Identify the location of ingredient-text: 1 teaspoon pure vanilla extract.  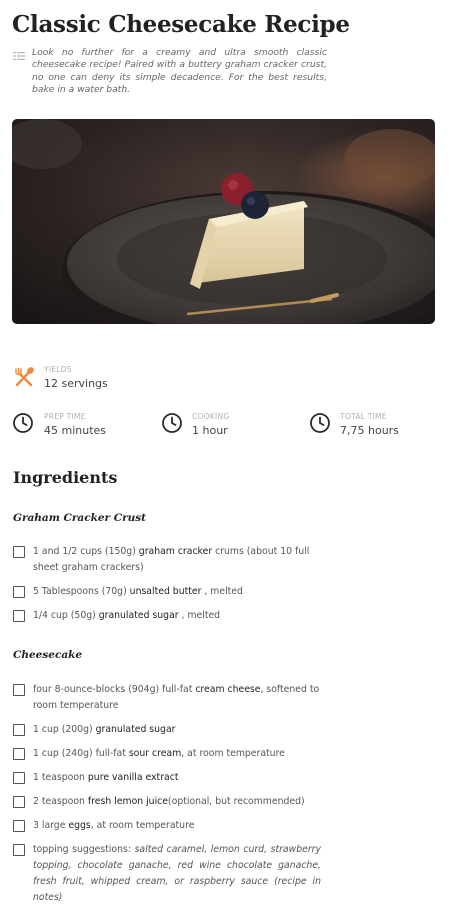
(106, 777).